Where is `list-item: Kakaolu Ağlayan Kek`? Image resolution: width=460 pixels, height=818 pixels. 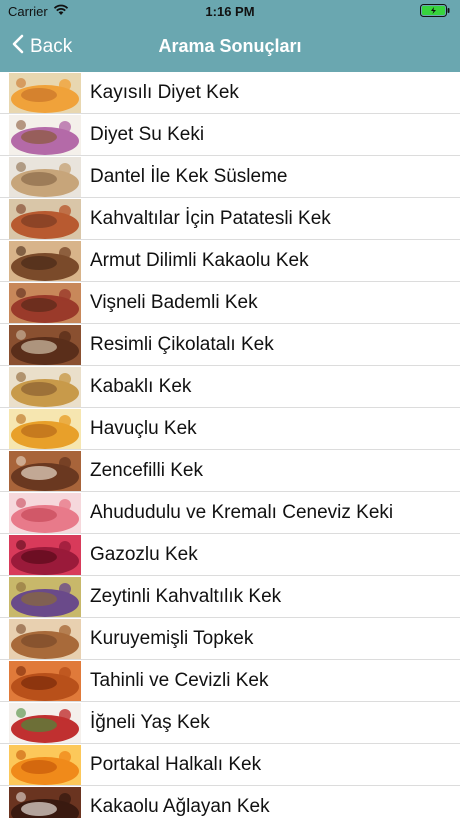 list-item: Kakaolu Ağlayan Kek is located at coordinates (230, 802).